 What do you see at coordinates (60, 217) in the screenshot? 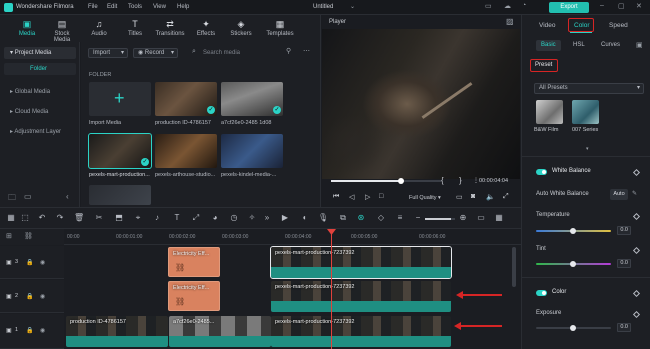
I see `redo-icon: ↷` at bounding box center [60, 217].